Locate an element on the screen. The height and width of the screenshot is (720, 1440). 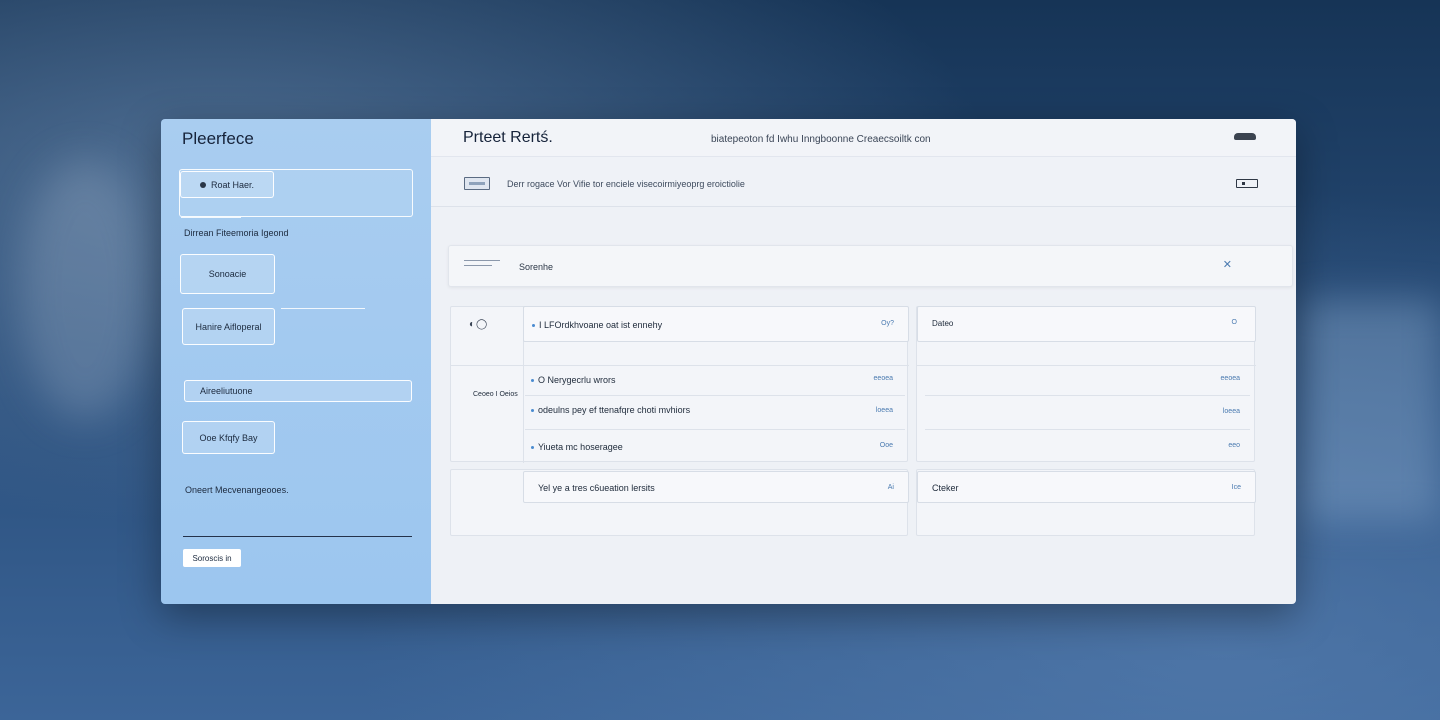
sidebar-input-value: Aireeliutuone is located at coordinates (226, 391).